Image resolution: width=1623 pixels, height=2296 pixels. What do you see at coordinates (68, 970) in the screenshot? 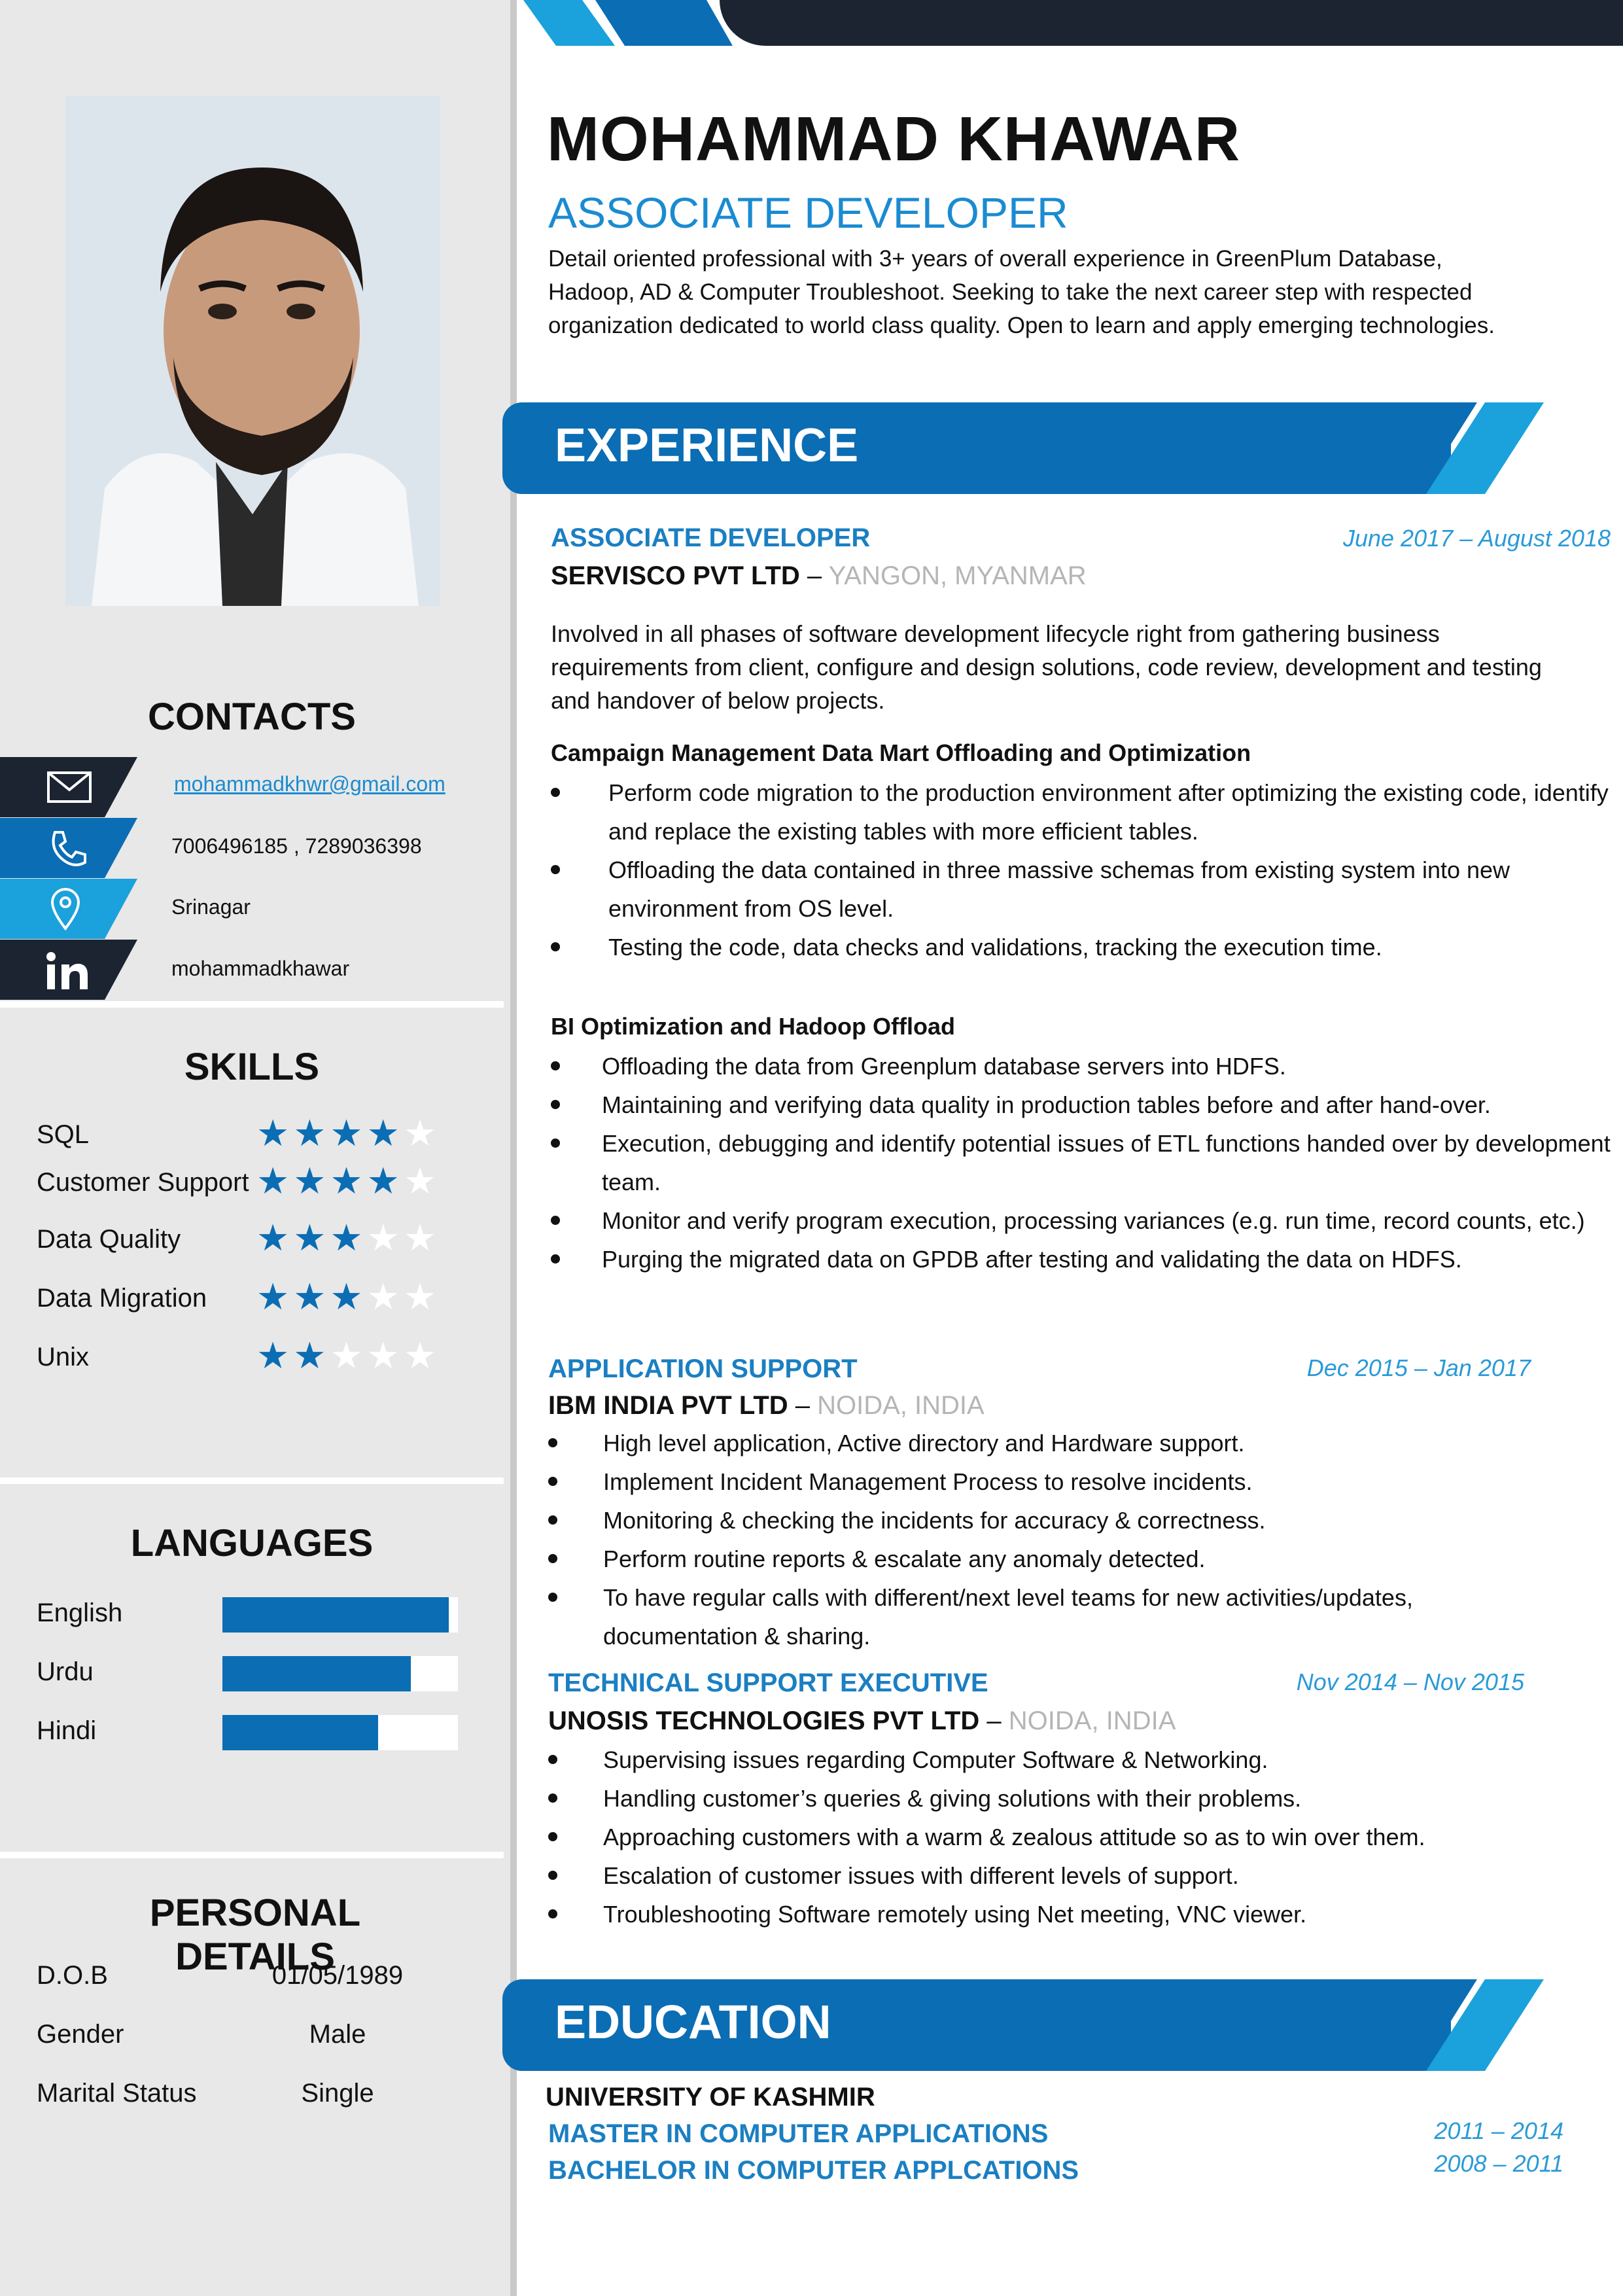
I see `contact-linkedin-box` at bounding box center [68, 970].